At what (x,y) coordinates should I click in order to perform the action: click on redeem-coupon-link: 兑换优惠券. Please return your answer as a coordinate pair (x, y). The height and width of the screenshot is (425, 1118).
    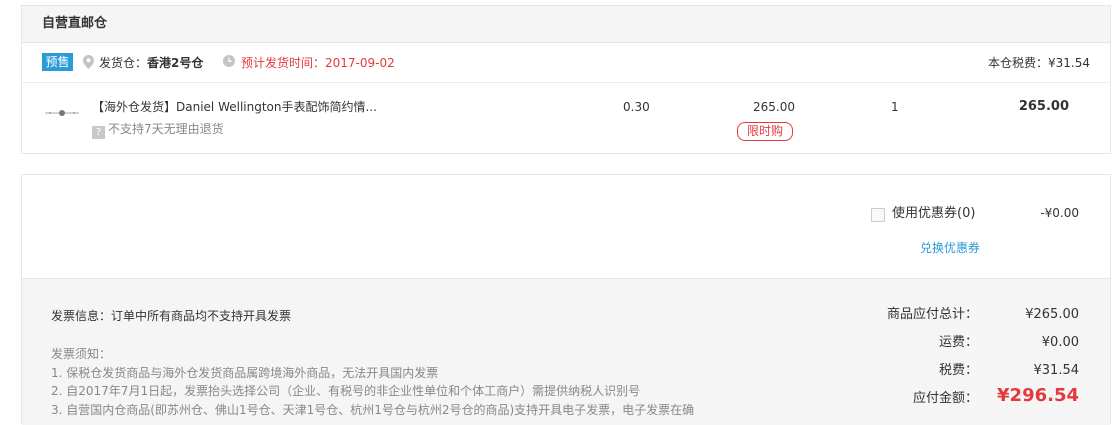
    Looking at the image, I should click on (950, 248).